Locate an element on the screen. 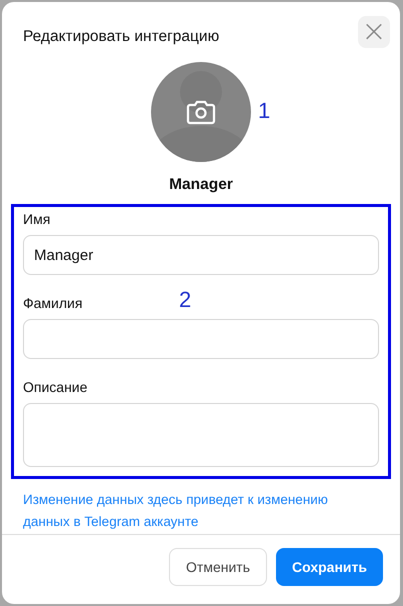 This screenshot has height=606, width=403. info-note: Изменение данных здесь приведет к изменению данных в Telegram аккаунте is located at coordinates (176, 511).